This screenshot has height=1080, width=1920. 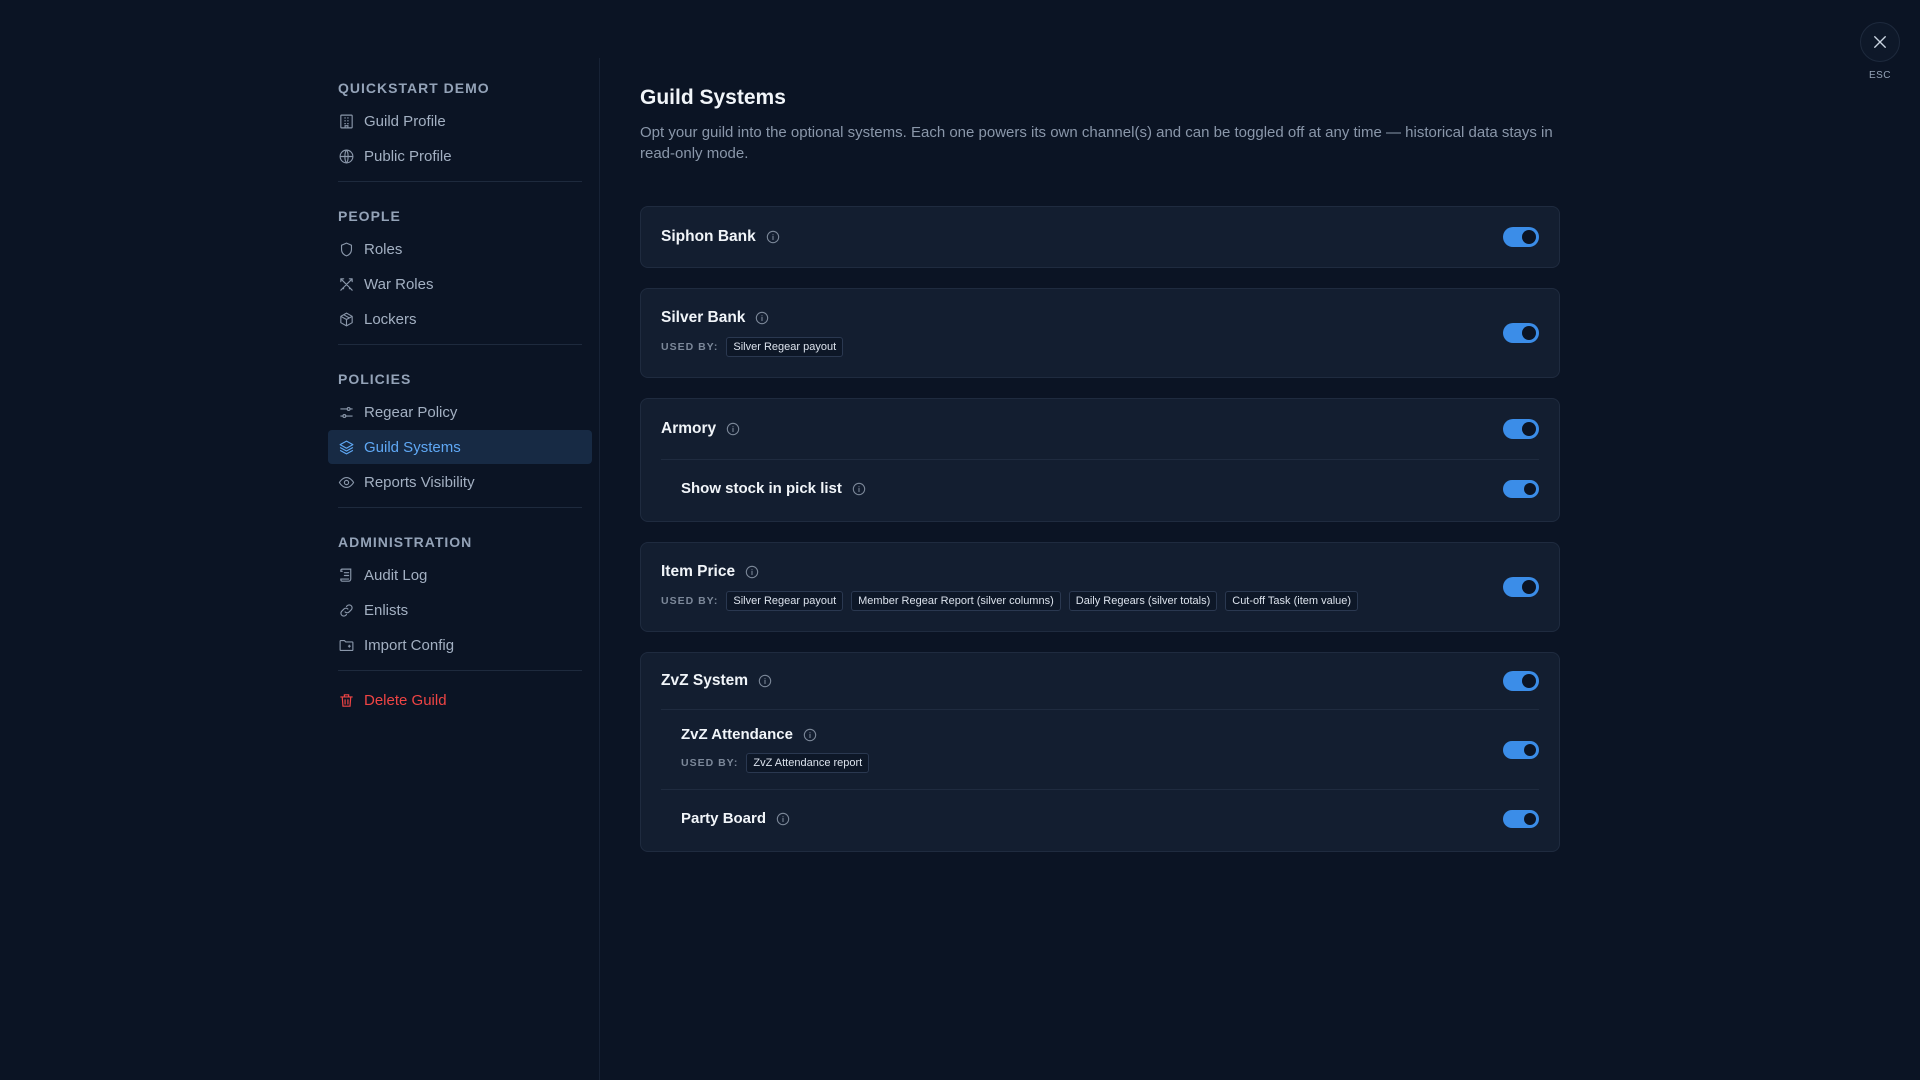 What do you see at coordinates (346, 645) in the screenshot?
I see `folder-icon` at bounding box center [346, 645].